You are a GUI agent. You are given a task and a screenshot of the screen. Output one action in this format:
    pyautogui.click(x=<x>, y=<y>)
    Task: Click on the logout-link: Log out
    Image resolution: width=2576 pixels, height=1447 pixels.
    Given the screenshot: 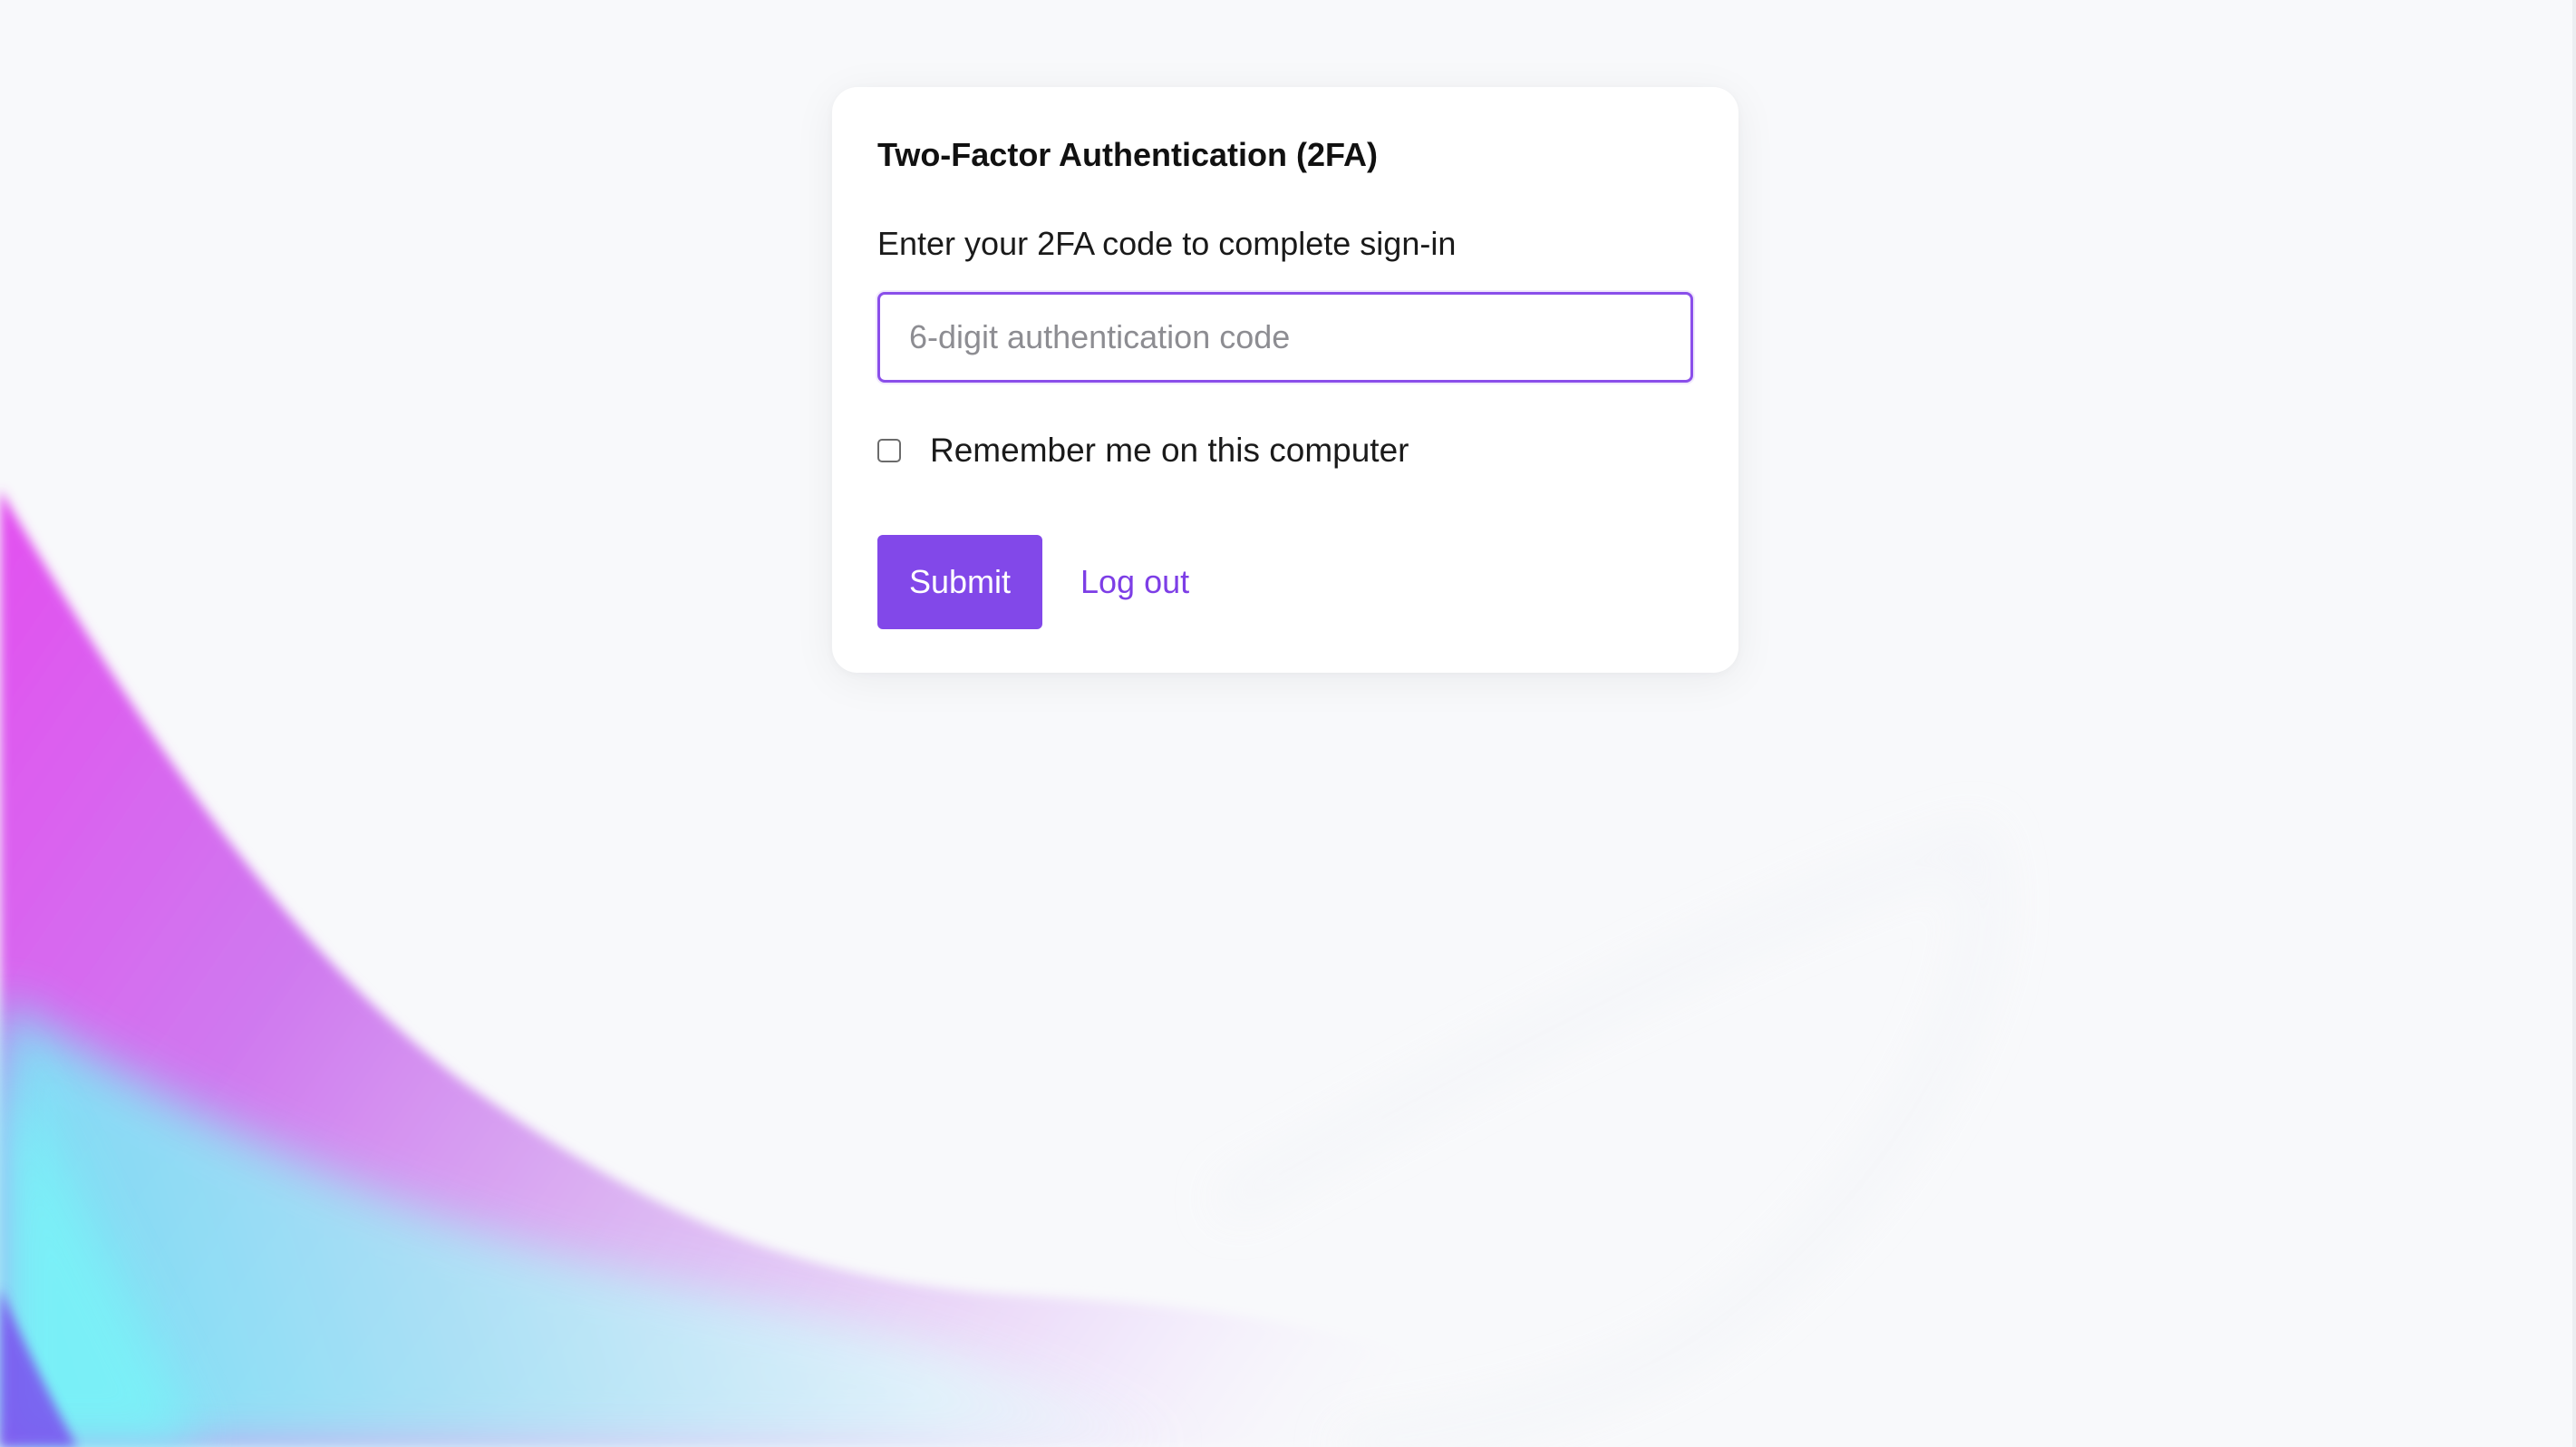 What is the action you would take?
    pyautogui.click(x=1134, y=582)
    